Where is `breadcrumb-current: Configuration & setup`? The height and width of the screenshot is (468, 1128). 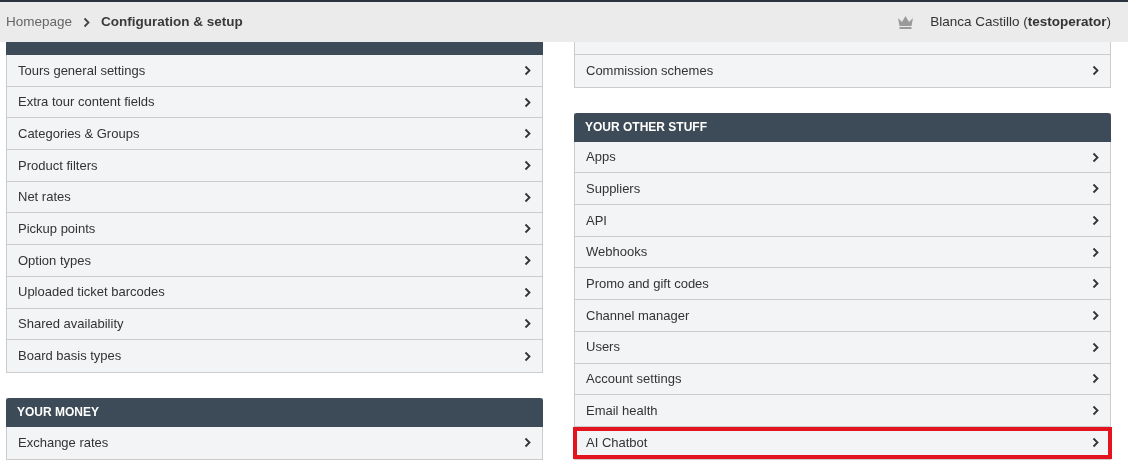 breadcrumb-current: Configuration & setup is located at coordinates (172, 21).